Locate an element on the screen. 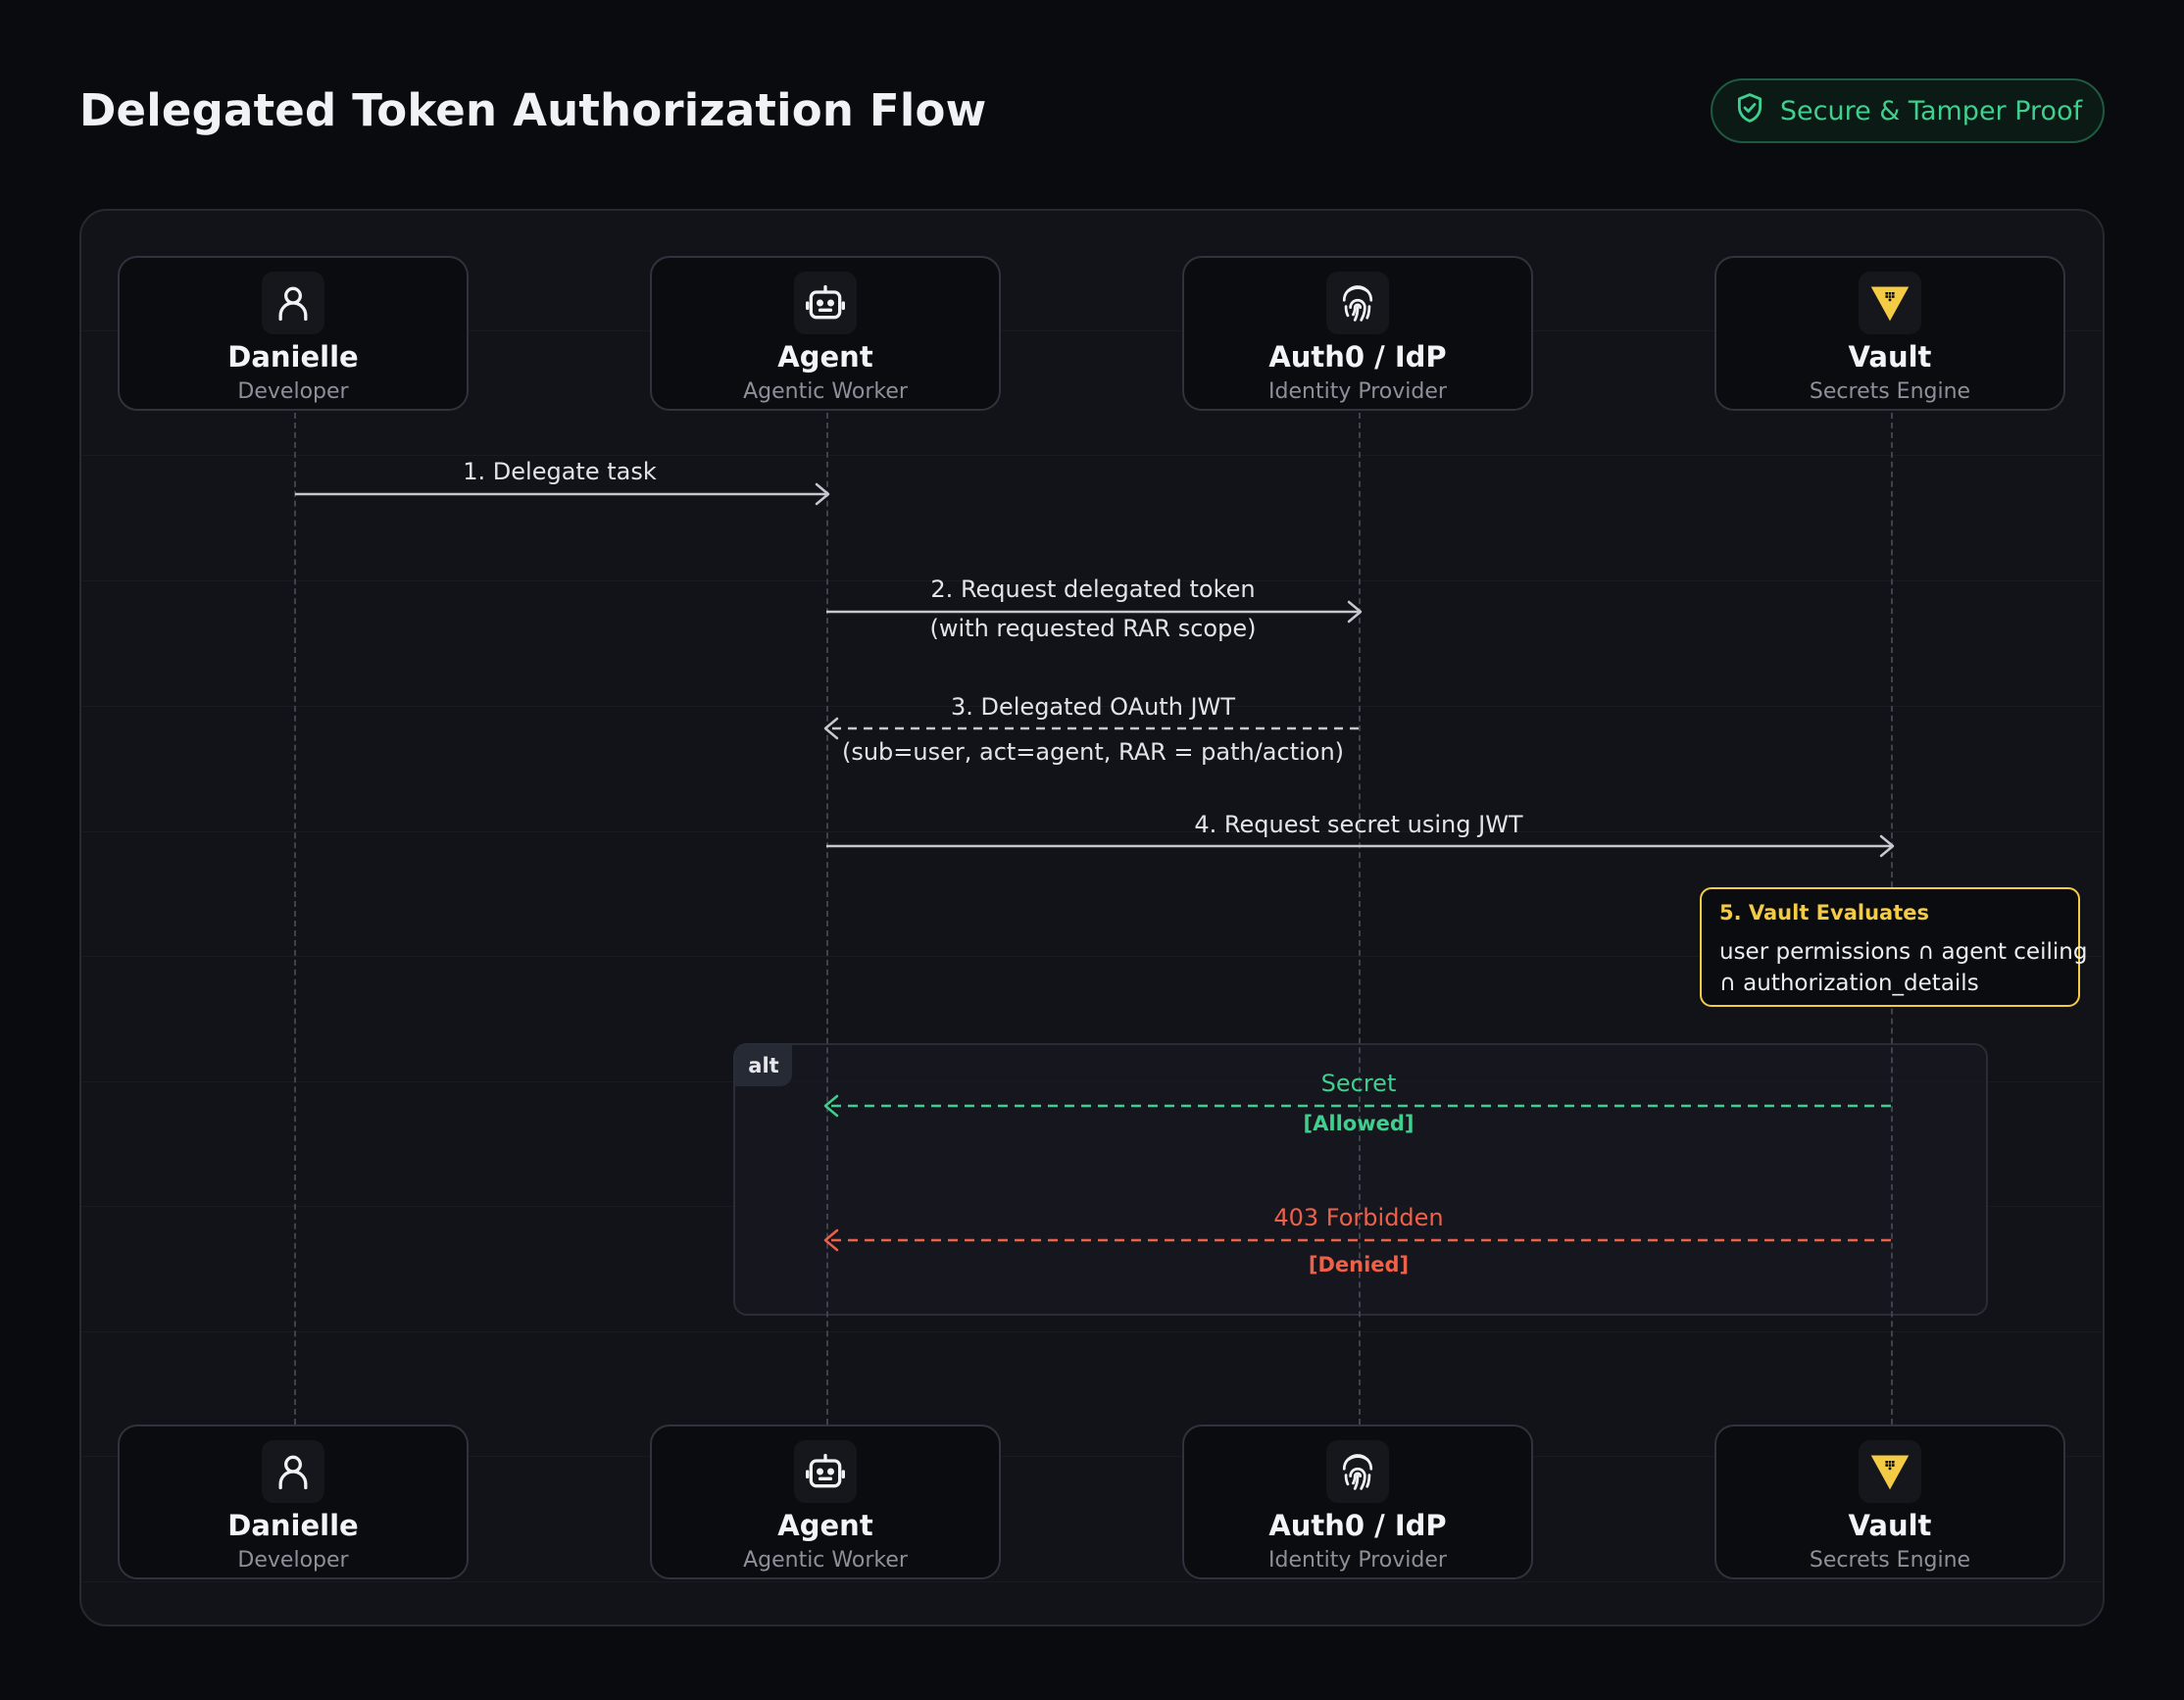  arrow-request-secret is located at coordinates (1360, 846).